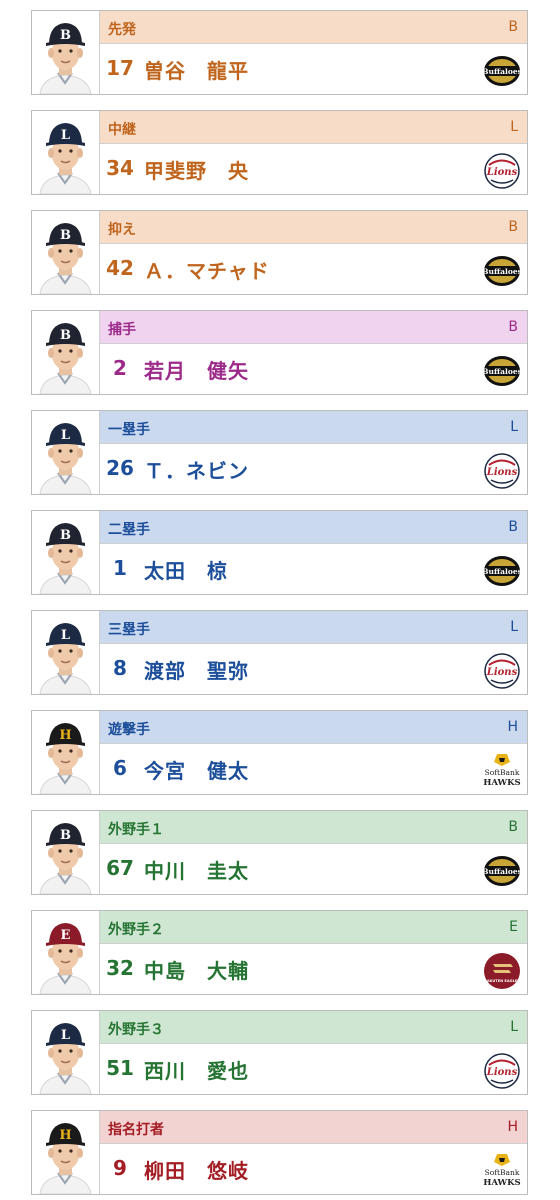 Image resolution: width=560 pixels, height=1200 pixels. I want to click on position-label: 抑え, so click(122, 230).